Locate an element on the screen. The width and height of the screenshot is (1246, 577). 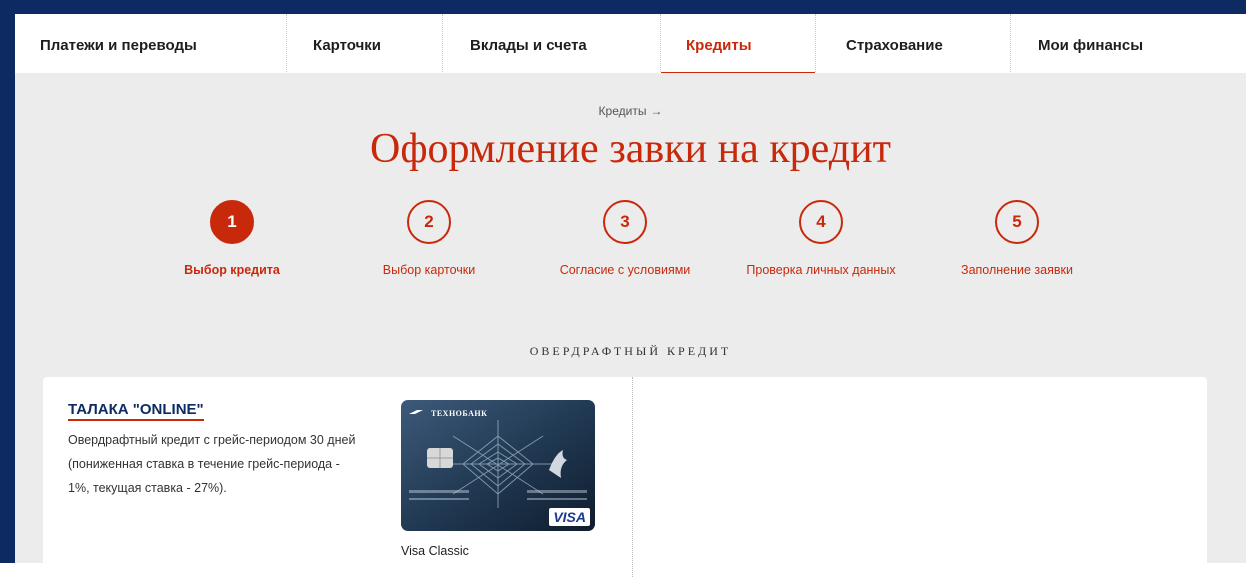
step-number-badge: 5 is located at coordinates (1017, 222).